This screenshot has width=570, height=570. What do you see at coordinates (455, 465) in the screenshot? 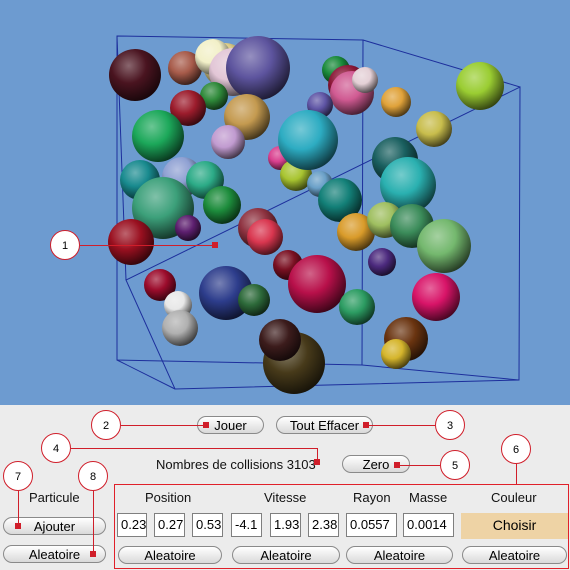
I see `callout-5: 5` at bounding box center [455, 465].